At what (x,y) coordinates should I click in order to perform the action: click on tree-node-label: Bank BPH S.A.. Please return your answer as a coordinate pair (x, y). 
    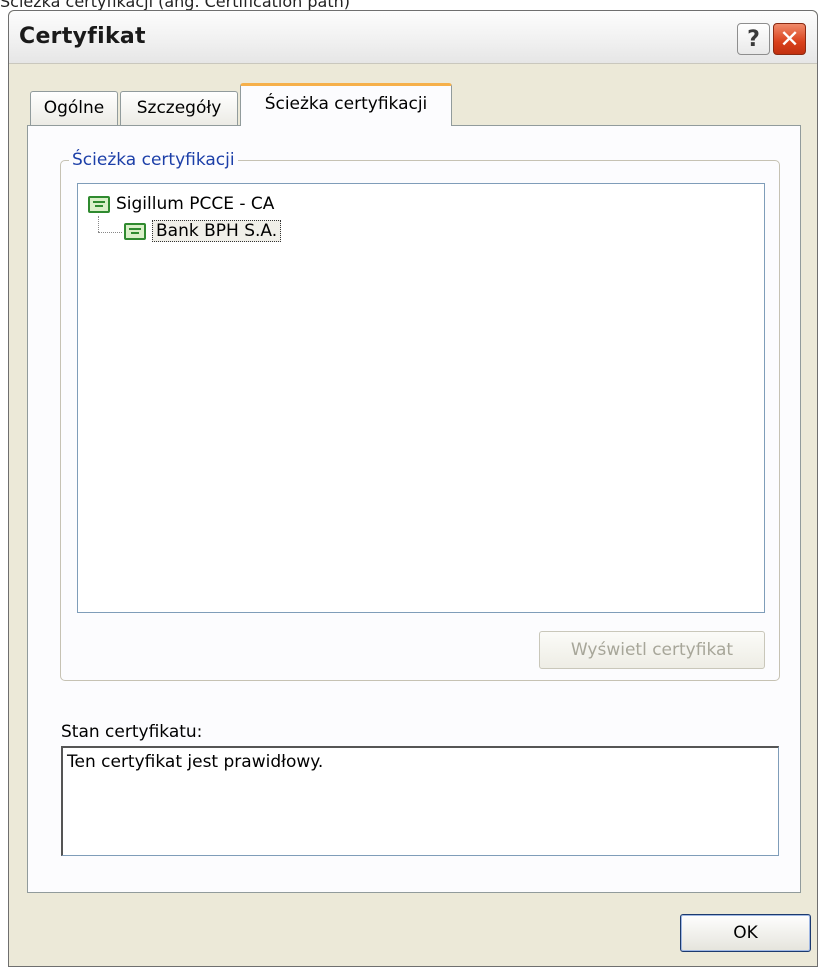
    Looking at the image, I should click on (217, 231).